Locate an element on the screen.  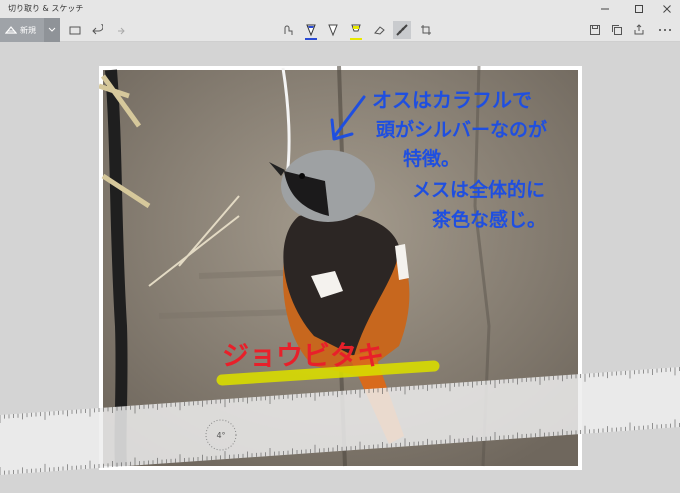
copy-icon is located at coordinates (617, 30).